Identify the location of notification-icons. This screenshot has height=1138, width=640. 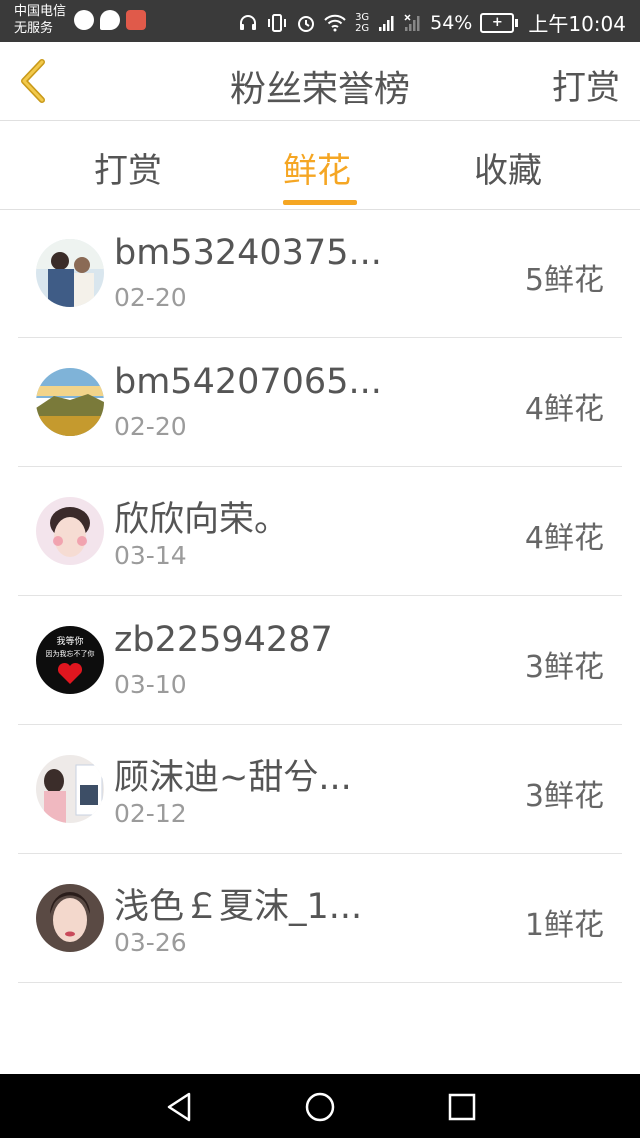
(110, 20).